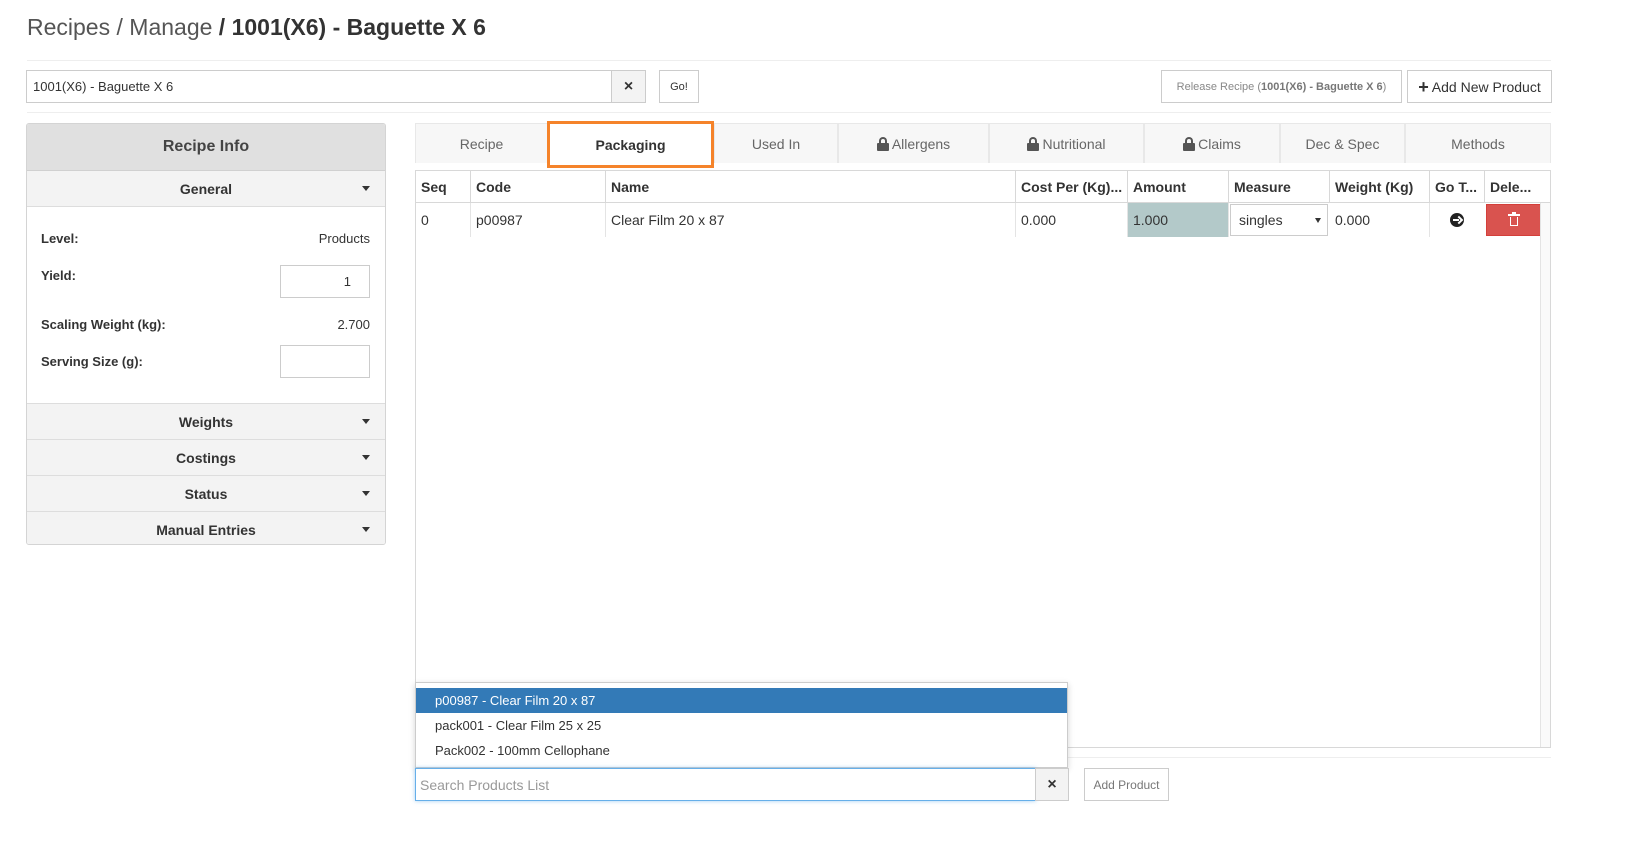 The height and width of the screenshot is (852, 1634). I want to click on accordion-general-label: General, so click(206, 188).